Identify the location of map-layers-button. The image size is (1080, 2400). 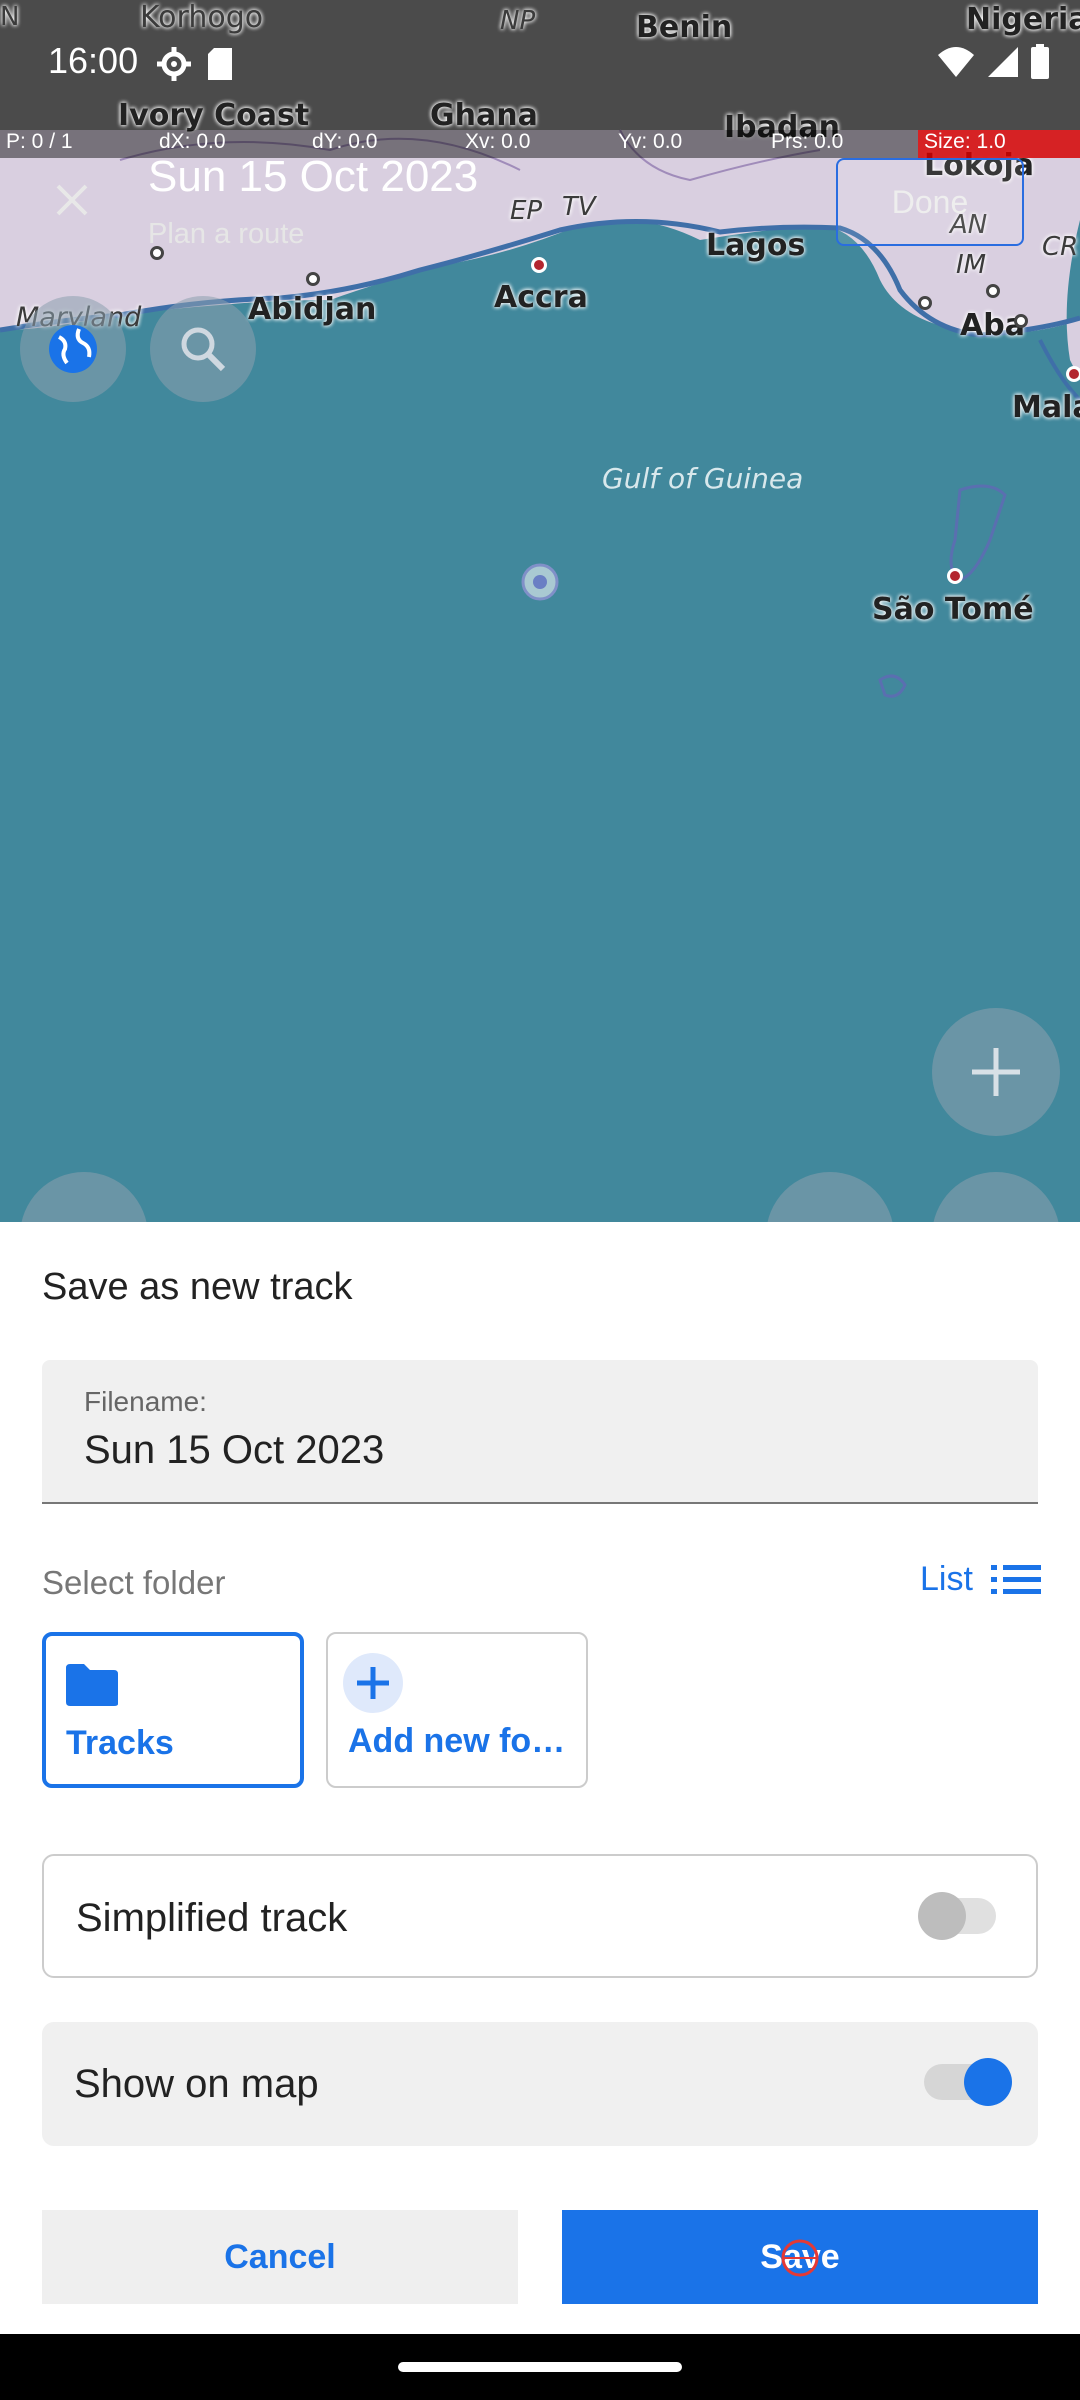
(73, 349).